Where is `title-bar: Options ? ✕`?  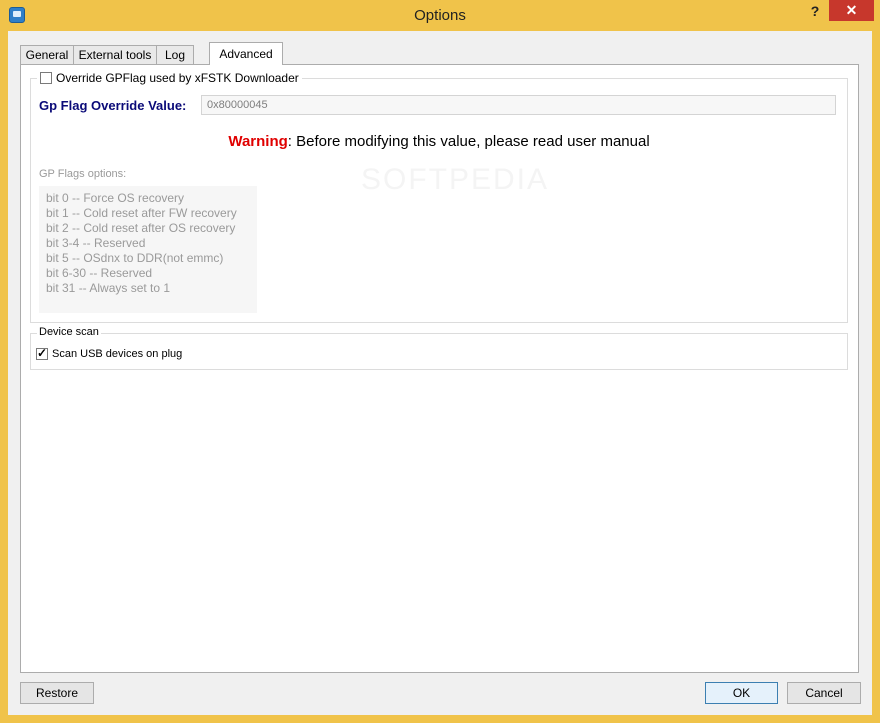
title-bar: Options ? ✕ is located at coordinates (440, 15).